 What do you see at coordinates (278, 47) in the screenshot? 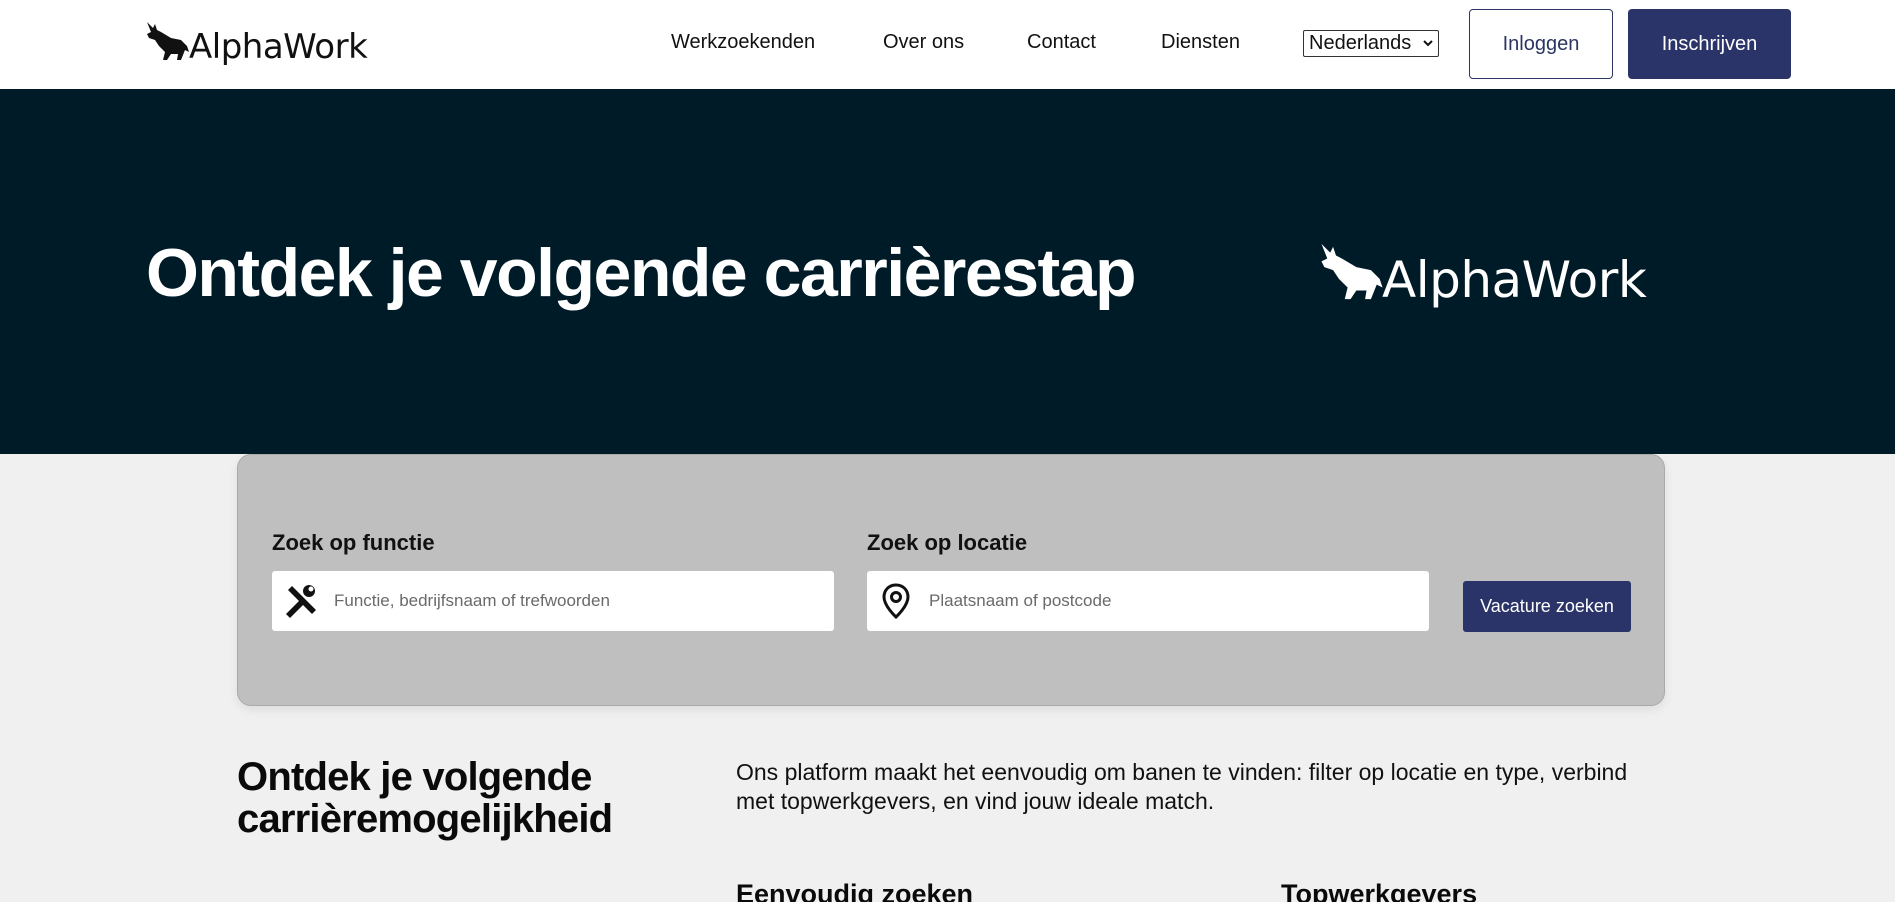
I see `brand-wordmark: AlphaWork` at bounding box center [278, 47].